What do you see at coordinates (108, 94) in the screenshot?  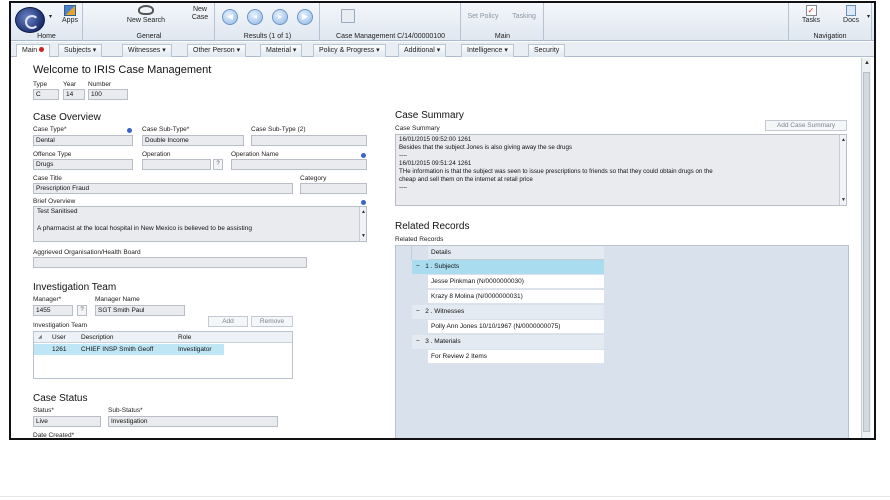 I see `number-field: 100` at bounding box center [108, 94].